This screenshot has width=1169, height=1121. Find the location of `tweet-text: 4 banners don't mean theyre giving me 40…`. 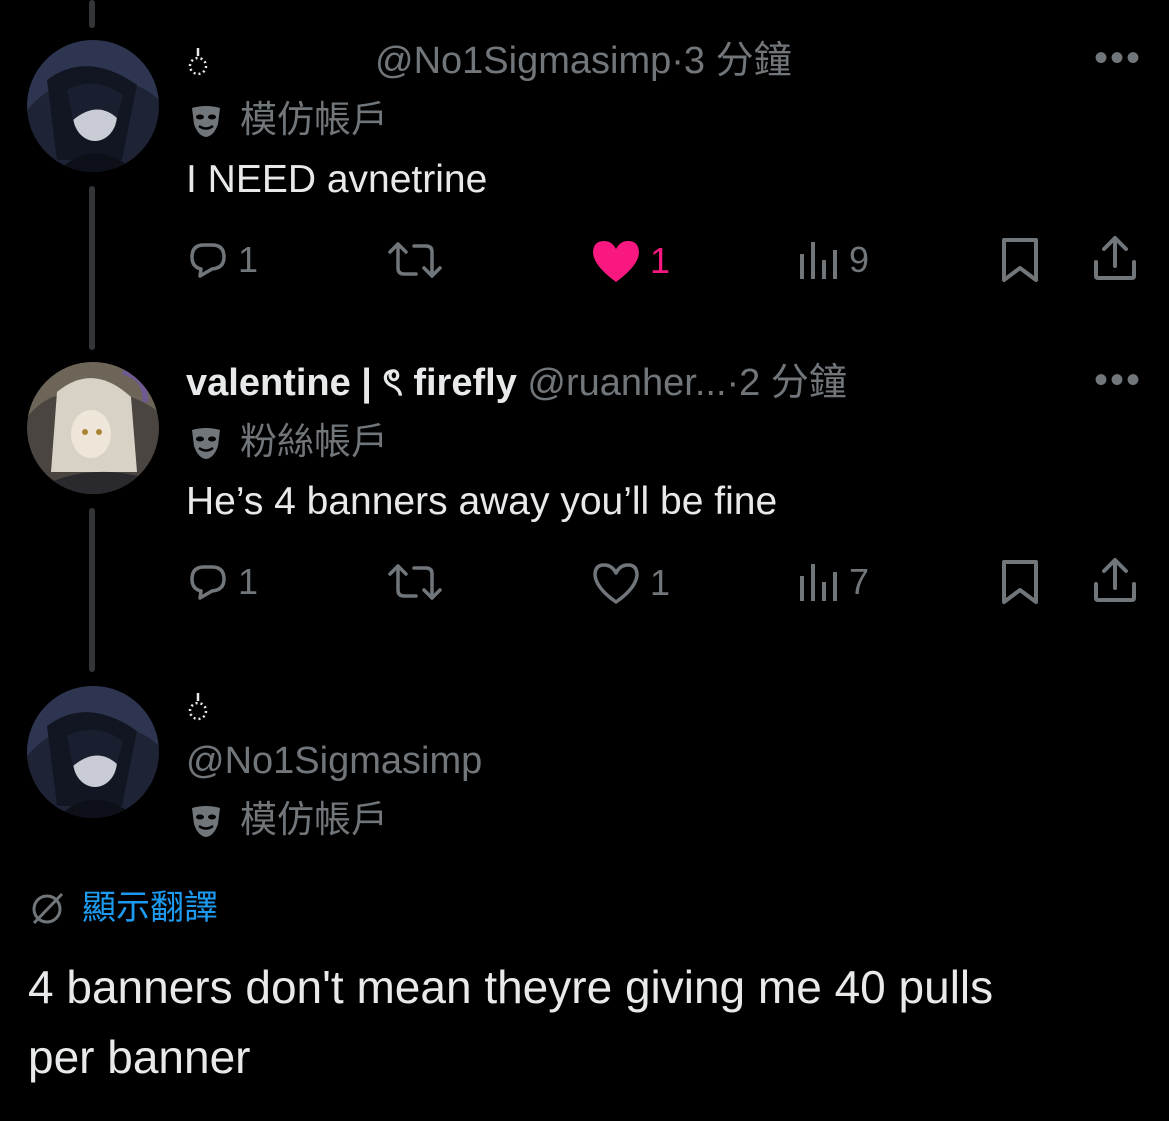

tweet-text: 4 banners don't mean theyre giving me 40… is located at coordinates (510, 1022).